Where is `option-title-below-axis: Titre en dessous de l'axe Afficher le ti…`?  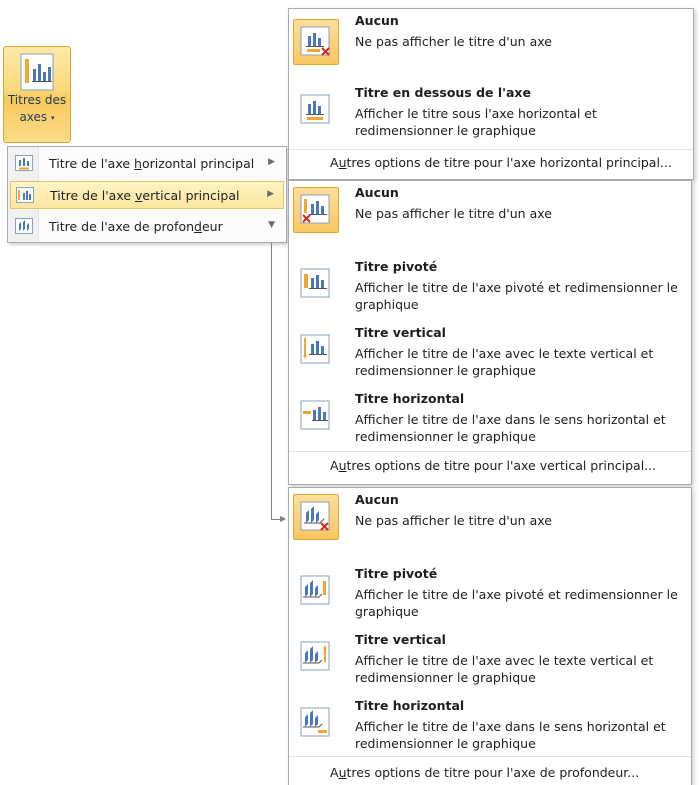 option-title-below-axis: Titre en dessous de l'axe Afficher le ti… is located at coordinates (491, 116).